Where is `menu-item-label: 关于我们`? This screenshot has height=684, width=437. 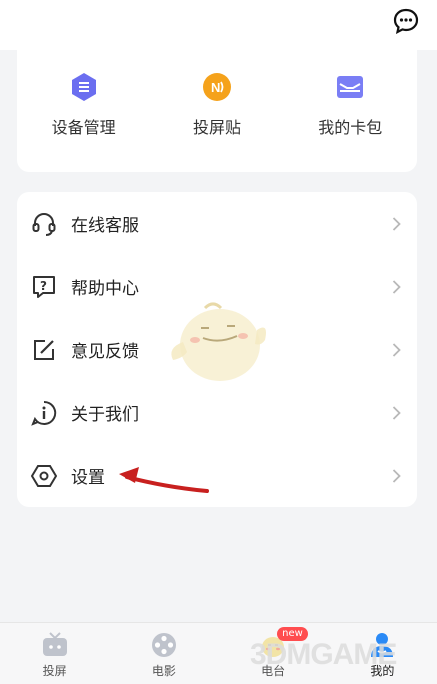
menu-item-label: 关于我们 is located at coordinates (105, 415).